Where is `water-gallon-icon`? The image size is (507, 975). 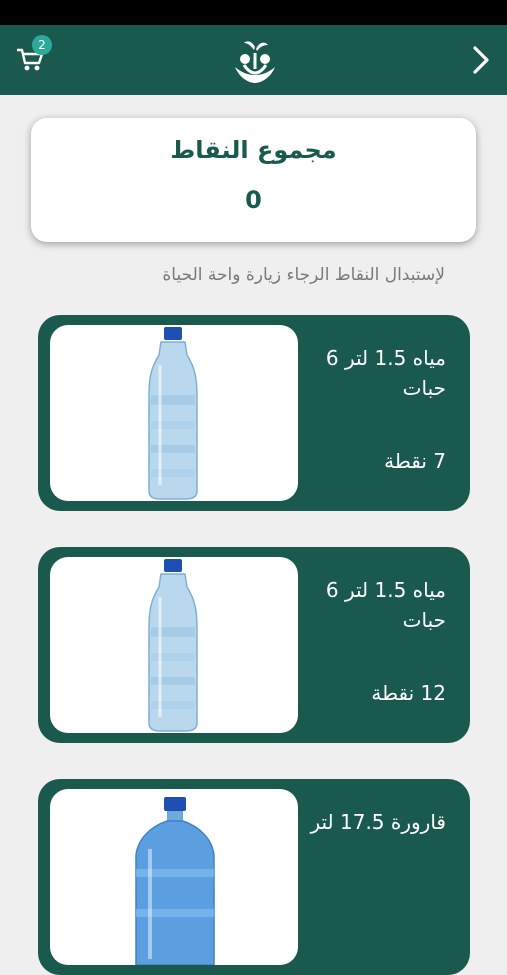
water-gallon-icon is located at coordinates (175, 881).